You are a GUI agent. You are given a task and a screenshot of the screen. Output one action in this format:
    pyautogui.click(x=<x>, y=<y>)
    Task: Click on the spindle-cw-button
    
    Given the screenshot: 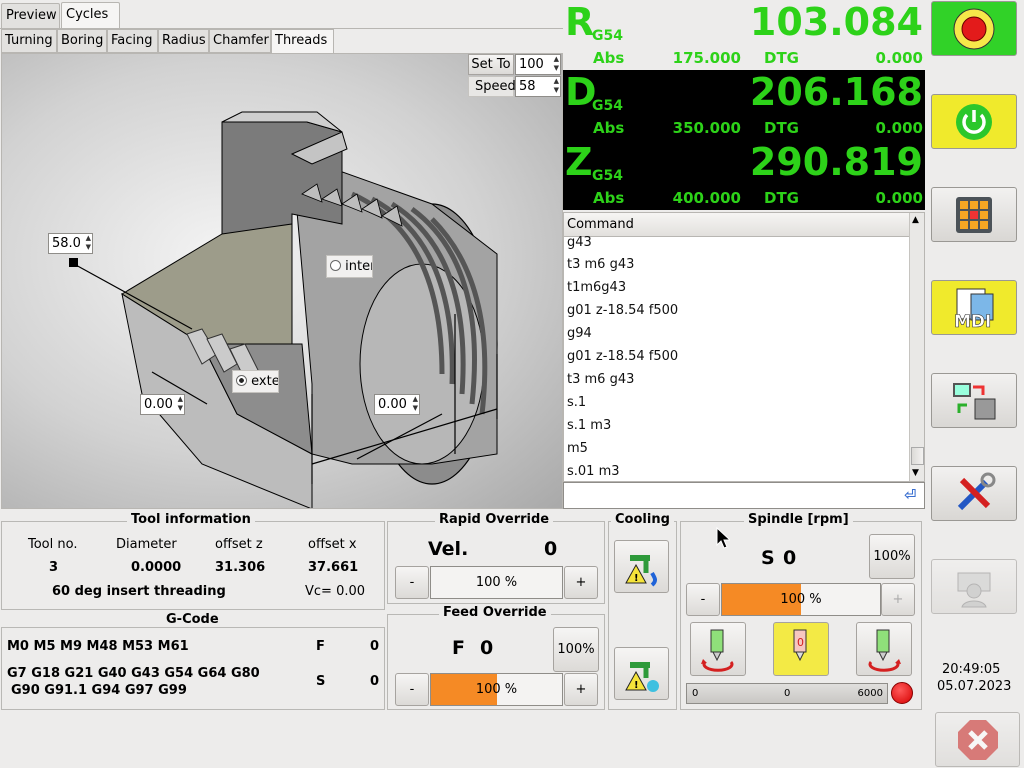 What is the action you would take?
    pyautogui.click(x=884, y=649)
    